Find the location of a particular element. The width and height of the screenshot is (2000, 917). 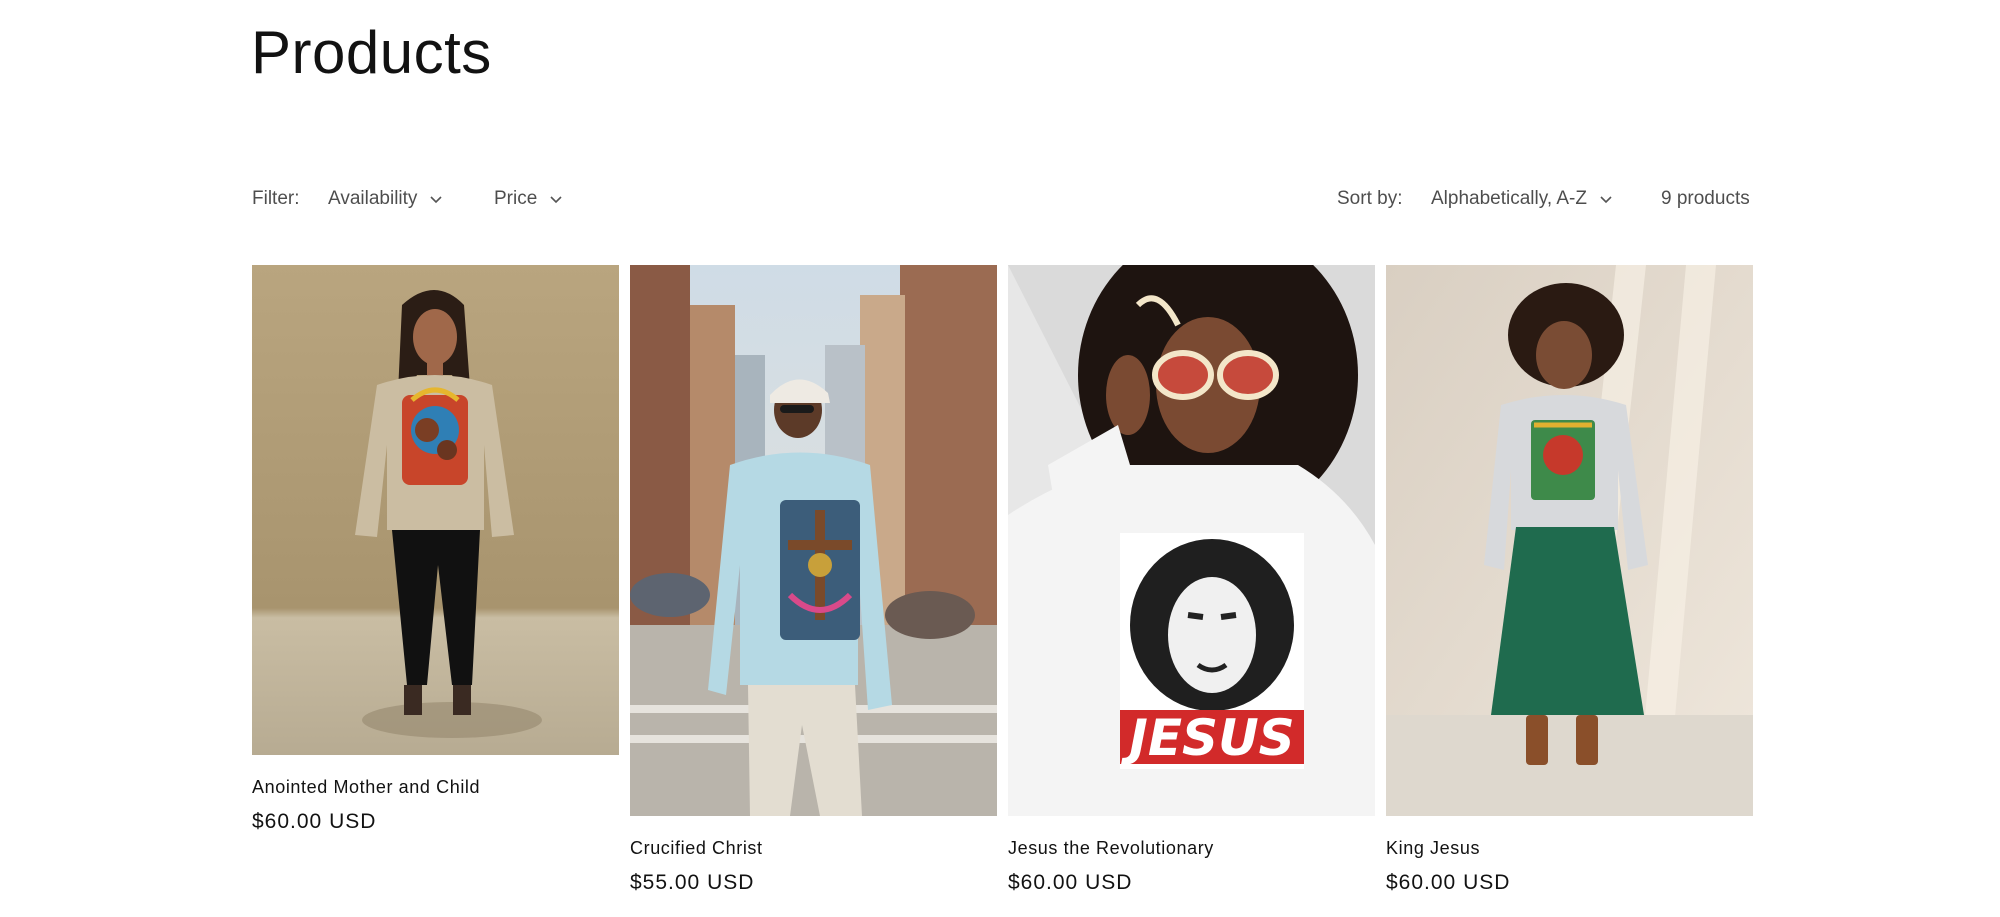

availability-filter-button: Availability is located at coordinates (385, 199).